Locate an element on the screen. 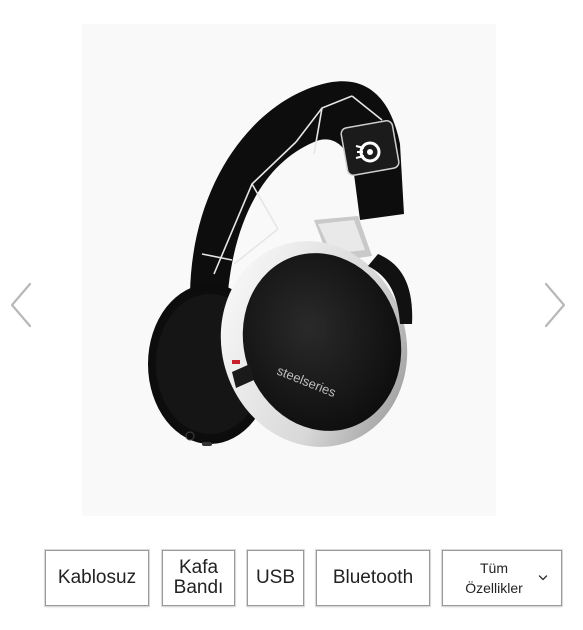 The height and width of the screenshot is (630, 583). feature-chip-usb: USB is located at coordinates (275, 578).